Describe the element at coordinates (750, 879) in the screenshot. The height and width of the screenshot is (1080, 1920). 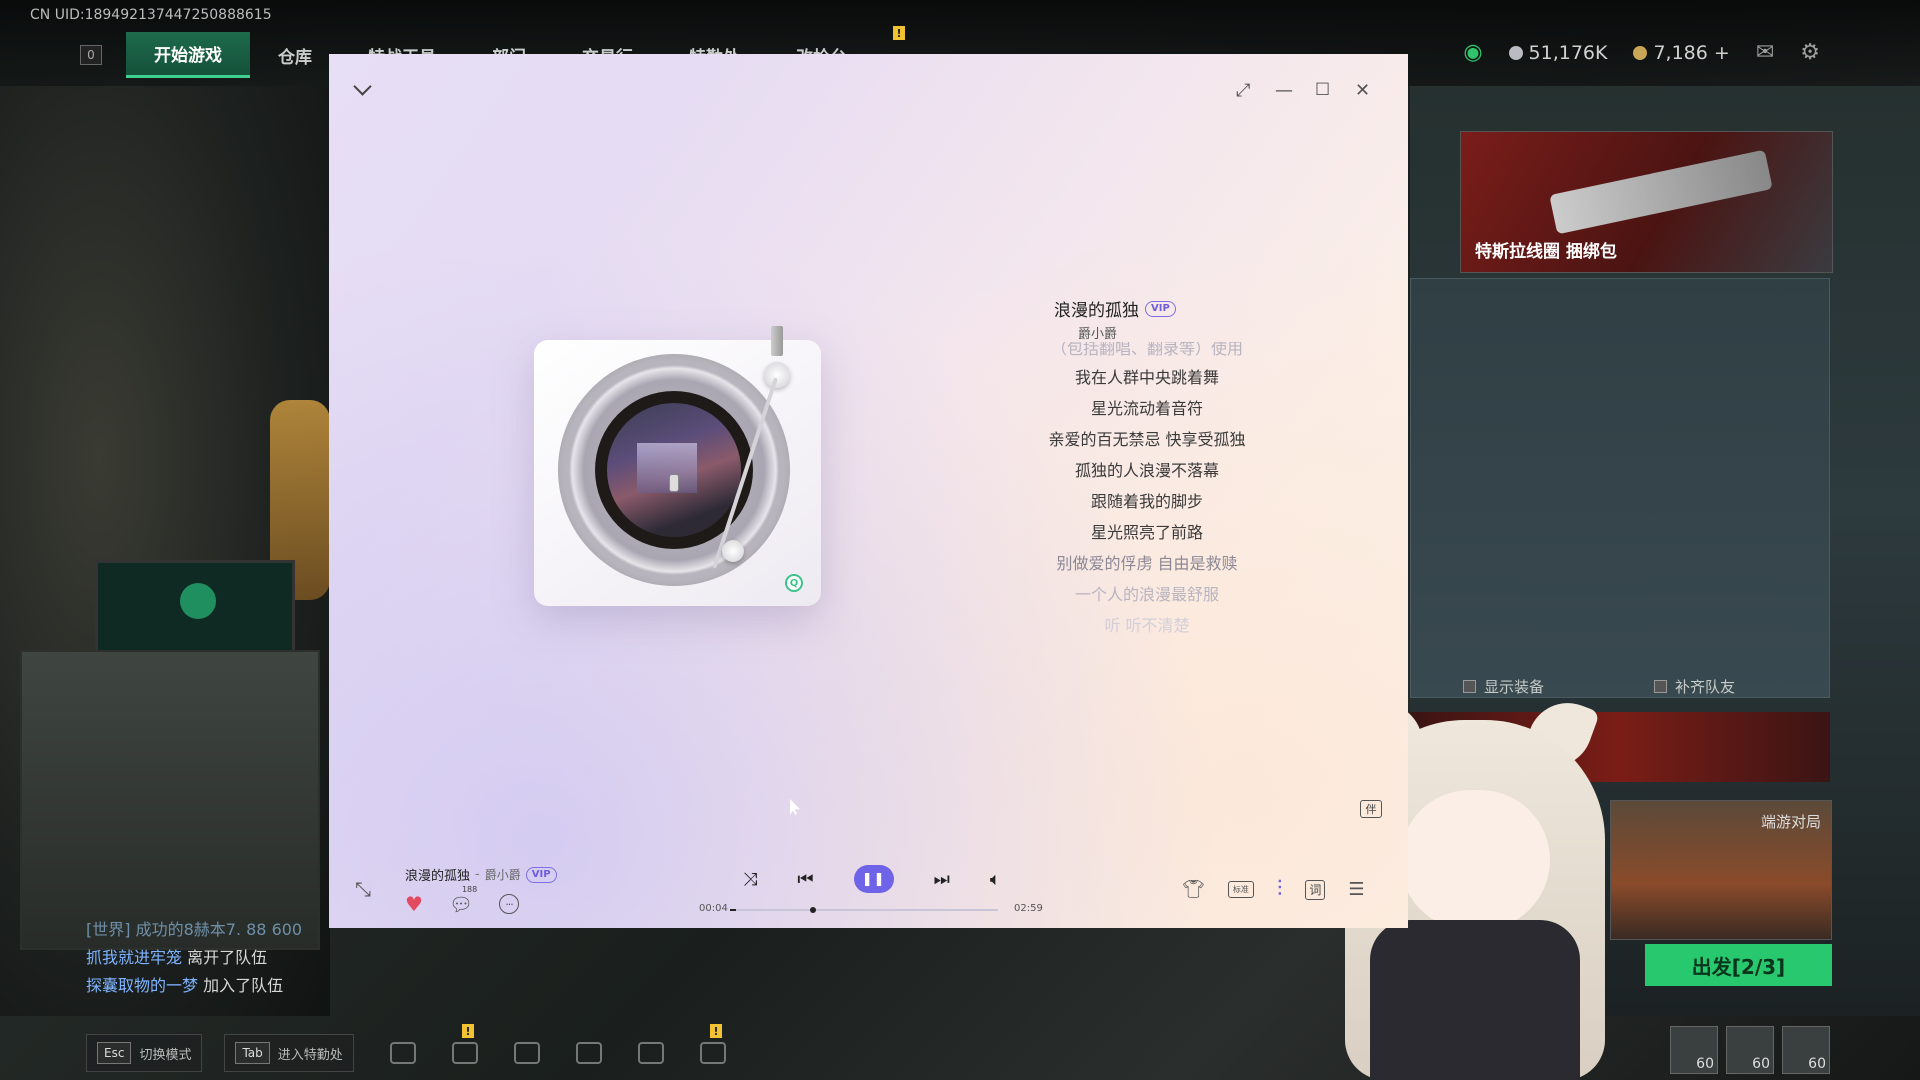
I see `shuffle-icon: ⤨` at that location.